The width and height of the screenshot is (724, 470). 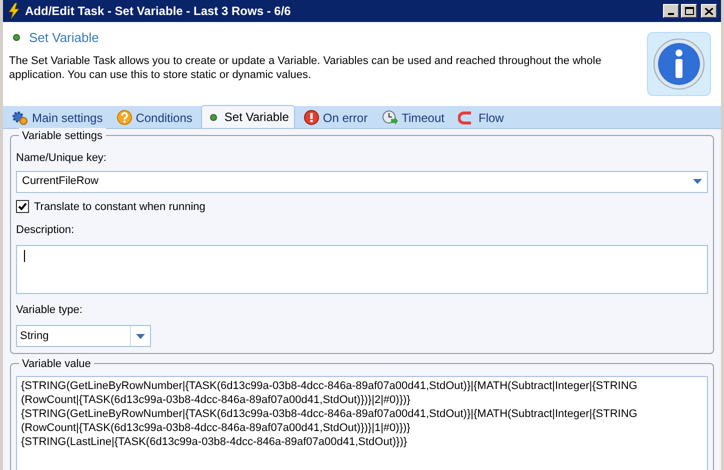 What do you see at coordinates (362, 181) in the screenshot?
I see `name-combo-box: CurrentFileRow` at bounding box center [362, 181].